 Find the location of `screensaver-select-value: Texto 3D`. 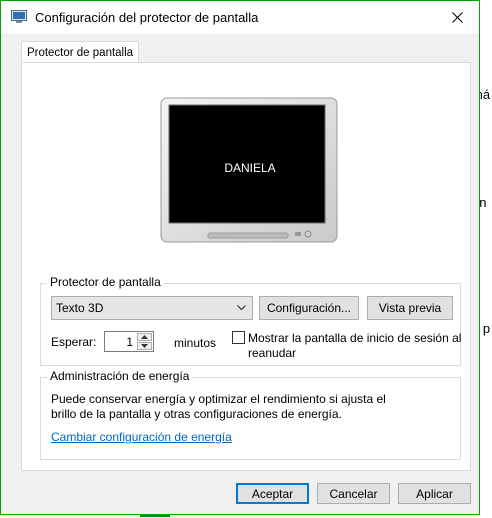

screensaver-select-value: Texto 3D is located at coordinates (80, 308).